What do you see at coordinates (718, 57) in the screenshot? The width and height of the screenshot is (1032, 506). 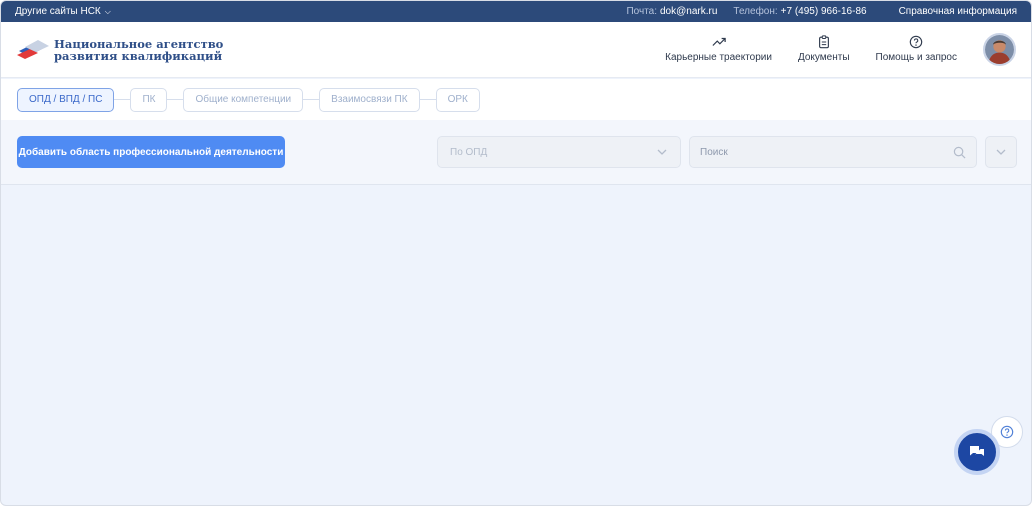 I see `nav-label: Карьерные траектории` at bounding box center [718, 57].